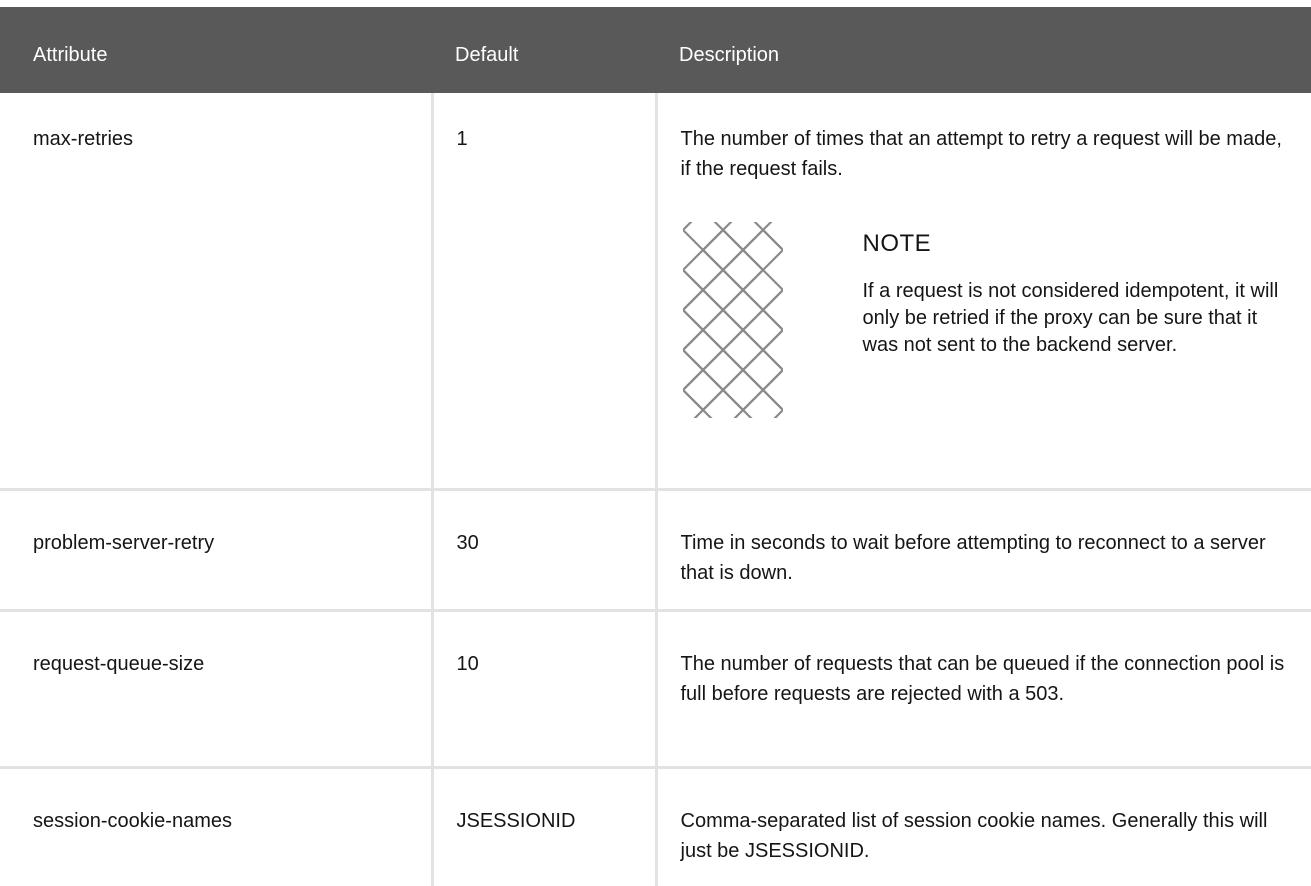 The image size is (1311, 886). What do you see at coordinates (216, 50) in the screenshot?
I see `header-attribute: Attribute` at bounding box center [216, 50].